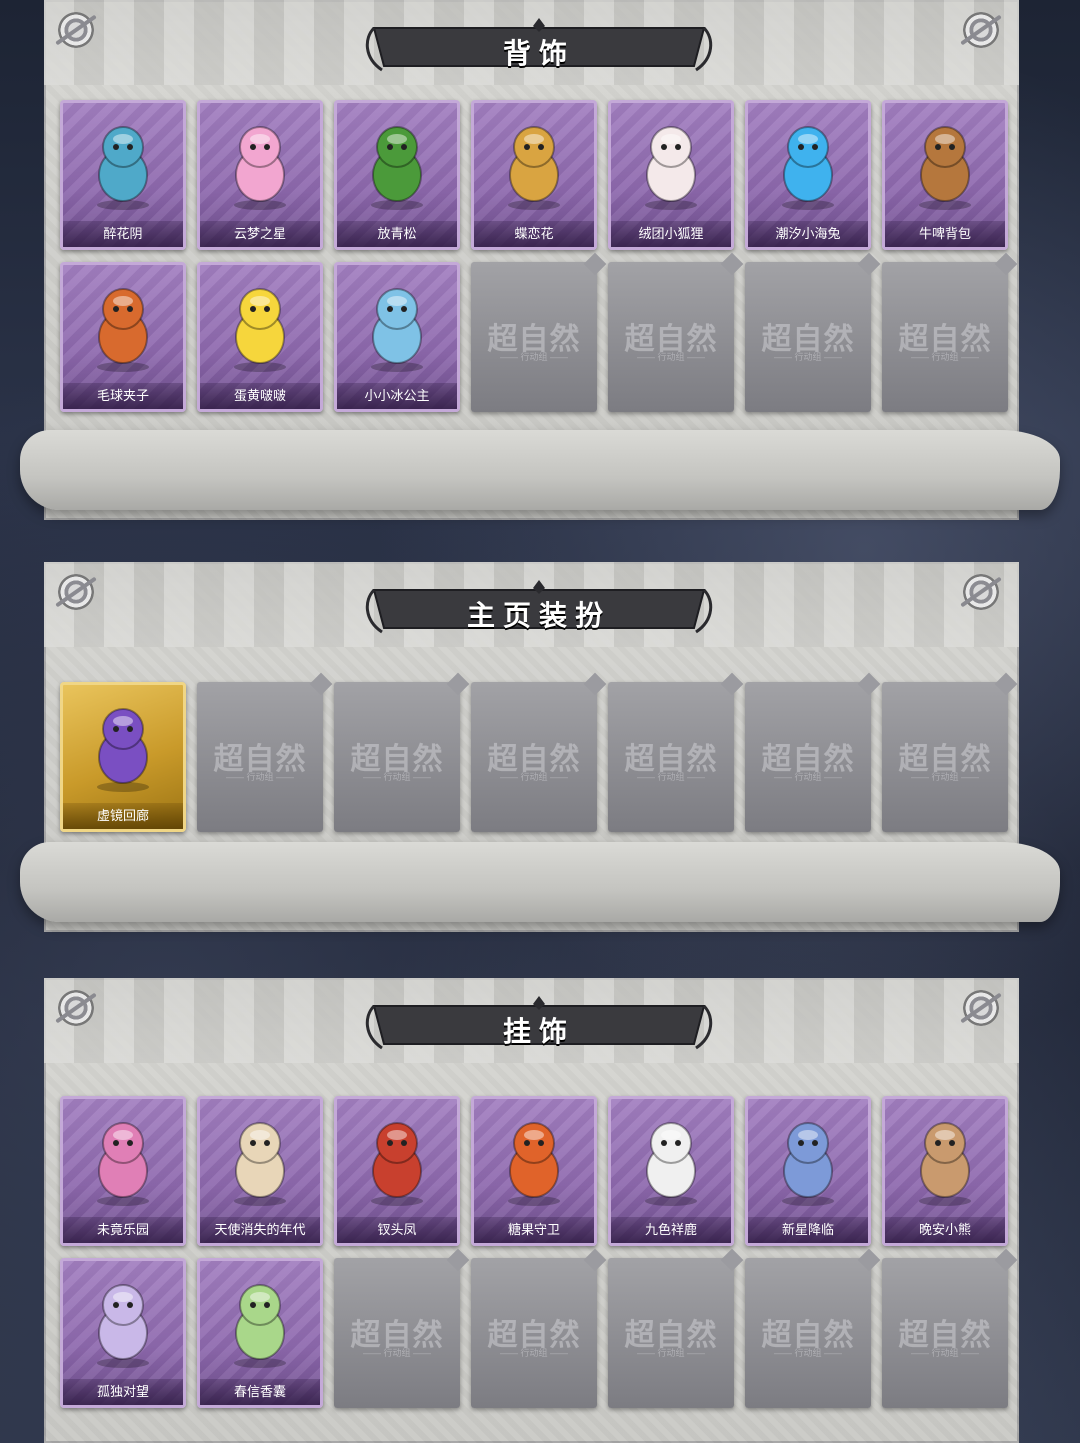 This screenshot has width=1080, height=1443. What do you see at coordinates (123, 165) in the screenshot?
I see `lantern-ornament-icon` at bounding box center [123, 165].